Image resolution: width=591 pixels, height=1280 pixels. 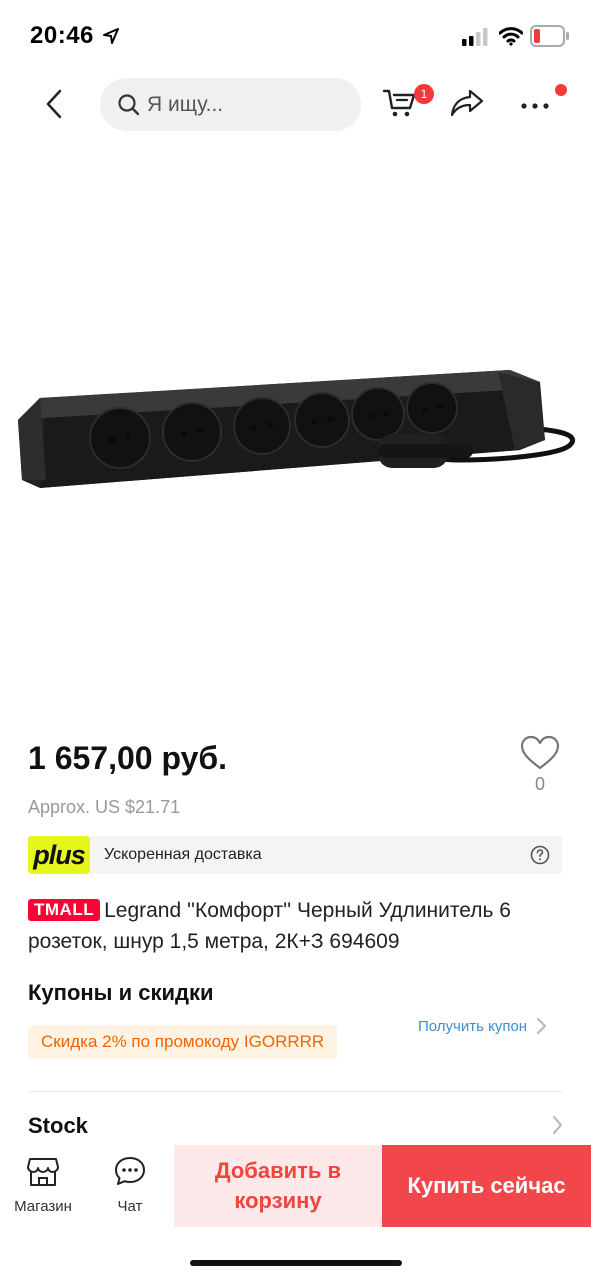 What do you see at coordinates (295, 1091) in the screenshot?
I see `divider` at bounding box center [295, 1091].